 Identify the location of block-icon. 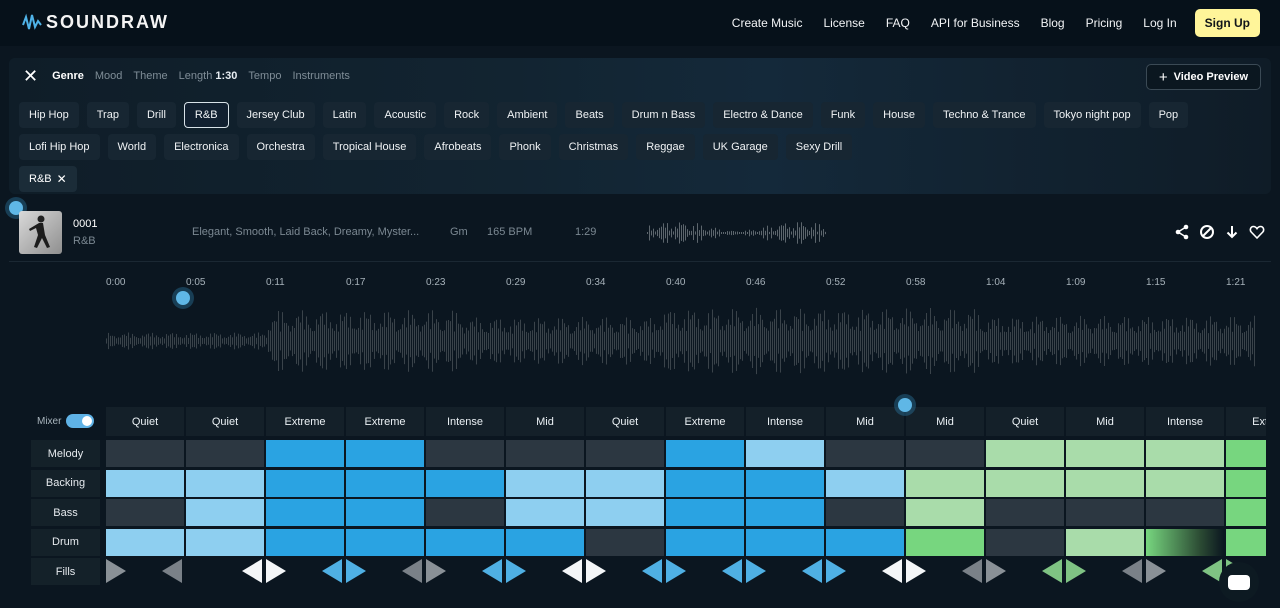
(1207, 232).